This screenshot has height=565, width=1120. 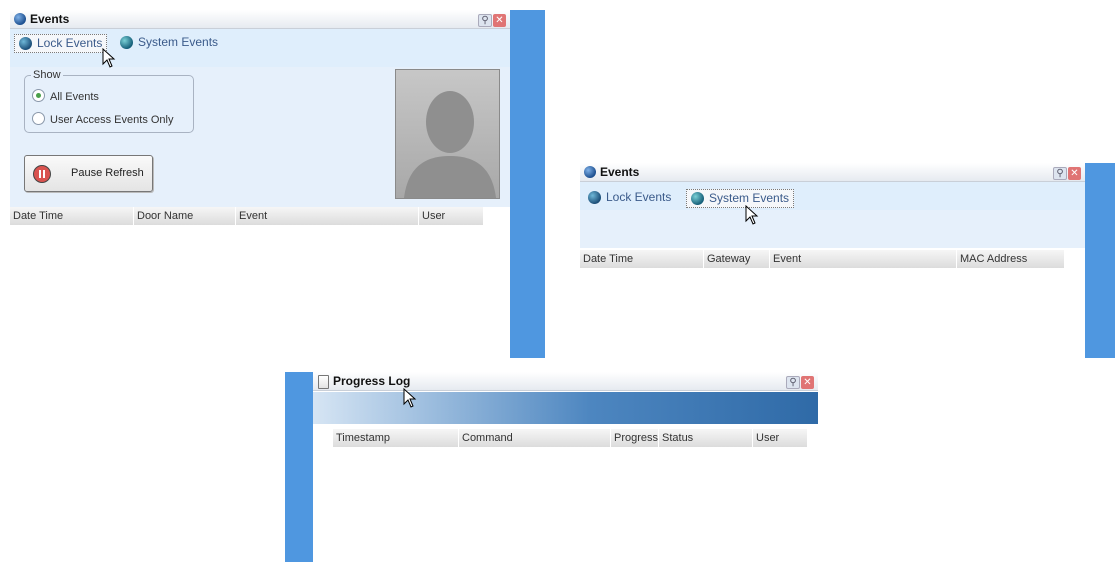 I want to click on radio-checked-icon, so click(x=38, y=95).